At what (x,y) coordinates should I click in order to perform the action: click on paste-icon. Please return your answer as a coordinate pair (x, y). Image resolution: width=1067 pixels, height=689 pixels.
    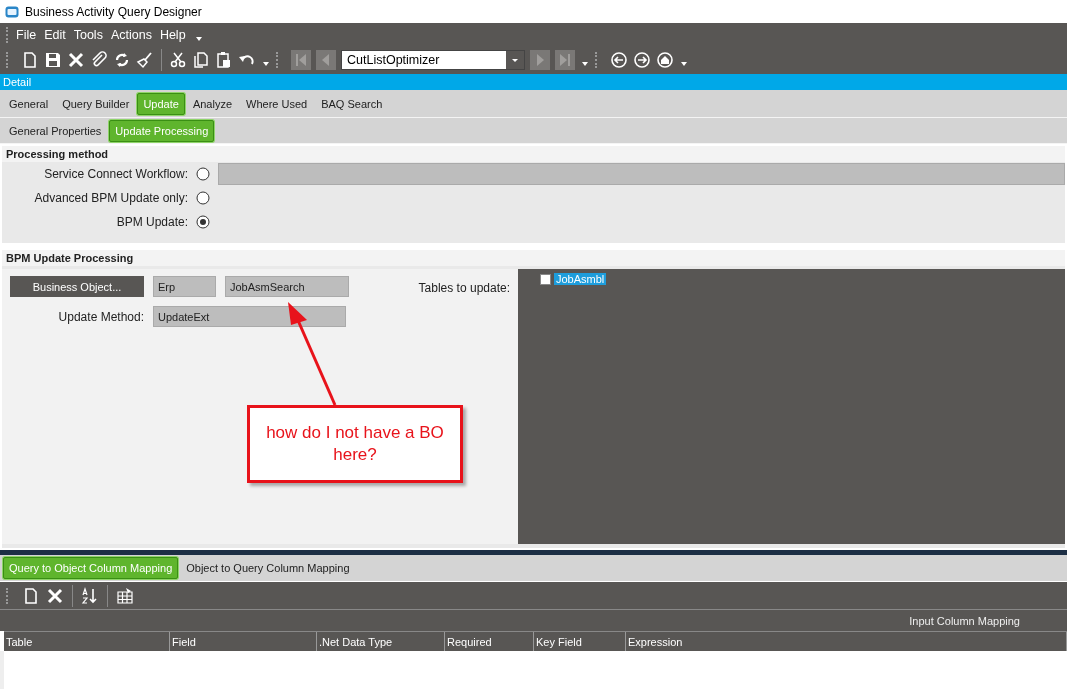
    Looking at the image, I should click on (224, 60).